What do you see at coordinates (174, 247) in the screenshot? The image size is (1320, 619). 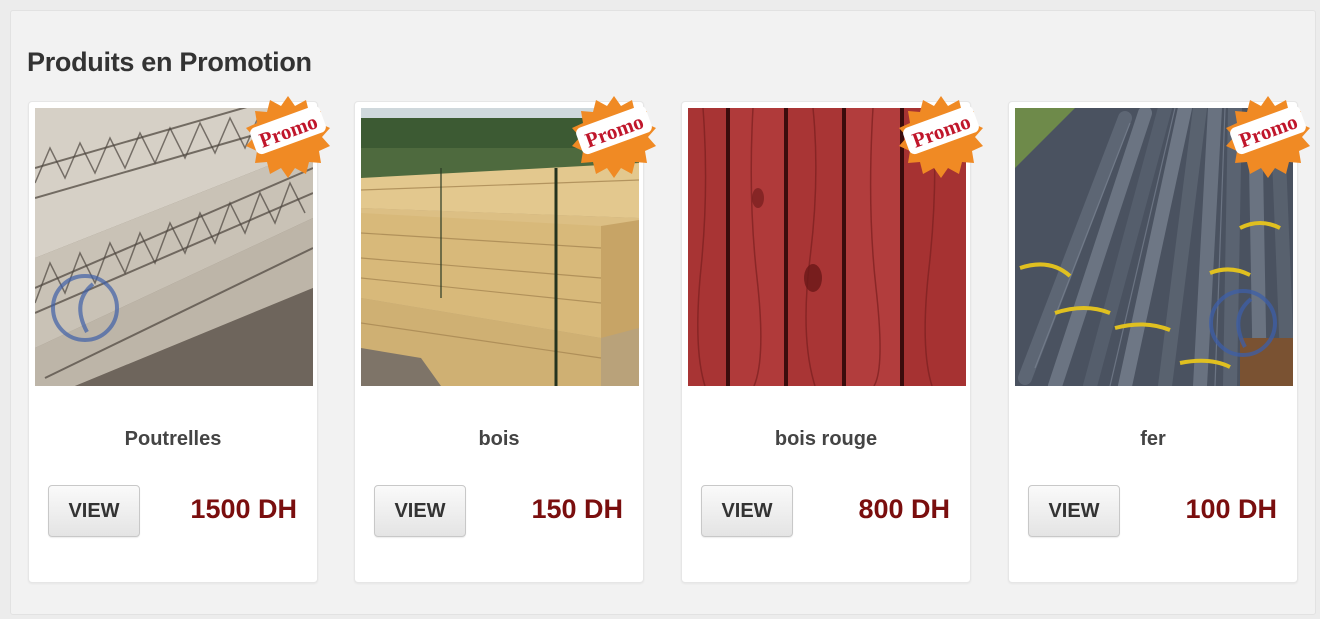 I see `product-image-poutrelles` at bounding box center [174, 247].